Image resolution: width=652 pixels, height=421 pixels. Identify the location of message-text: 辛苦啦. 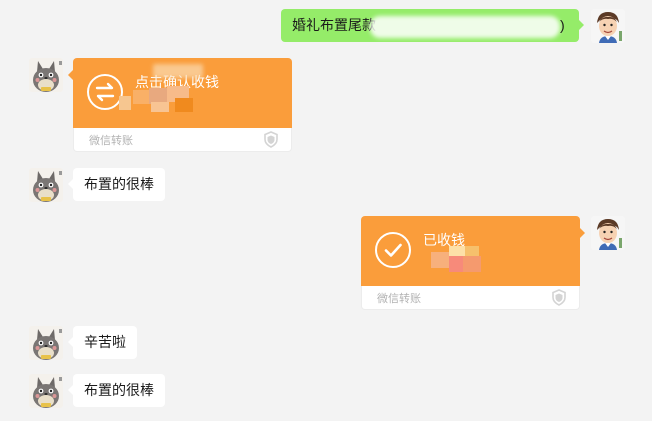
(105, 342).